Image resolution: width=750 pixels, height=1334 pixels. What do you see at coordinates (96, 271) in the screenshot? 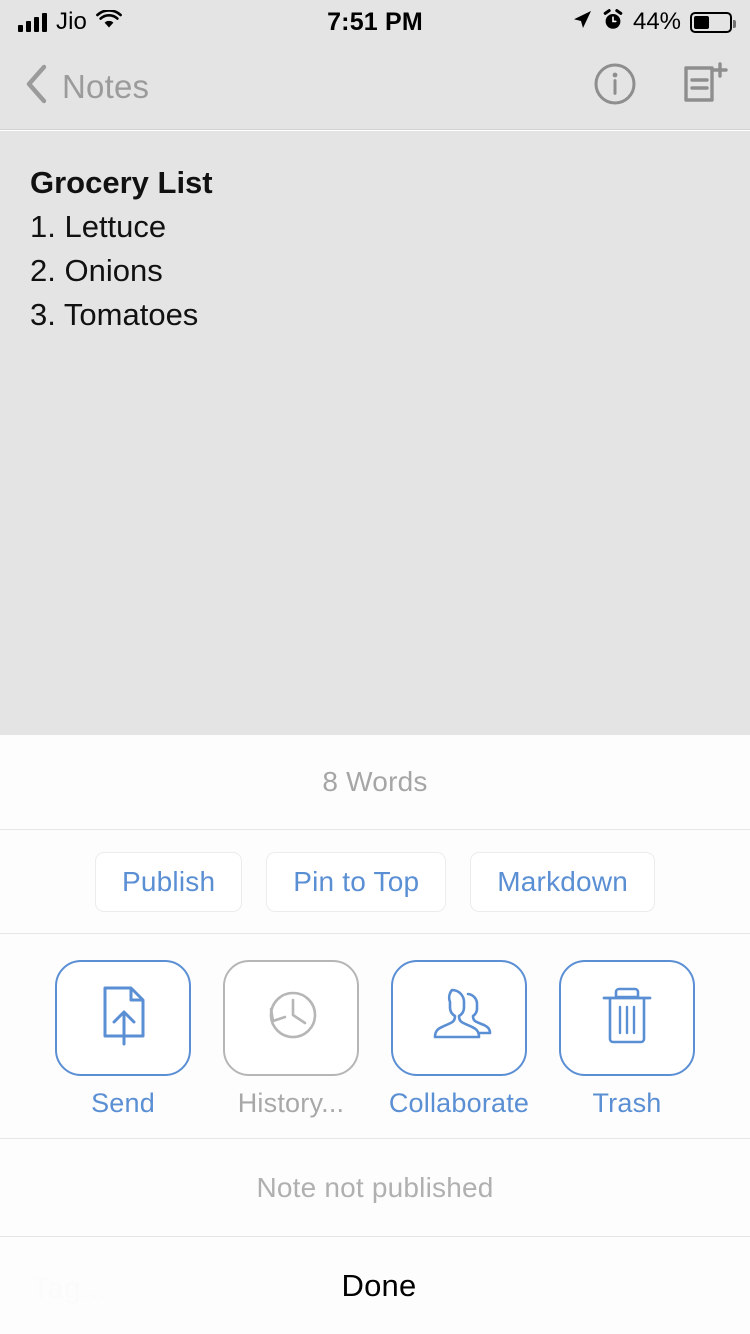
I see `note-line: 2. Onions` at bounding box center [96, 271].